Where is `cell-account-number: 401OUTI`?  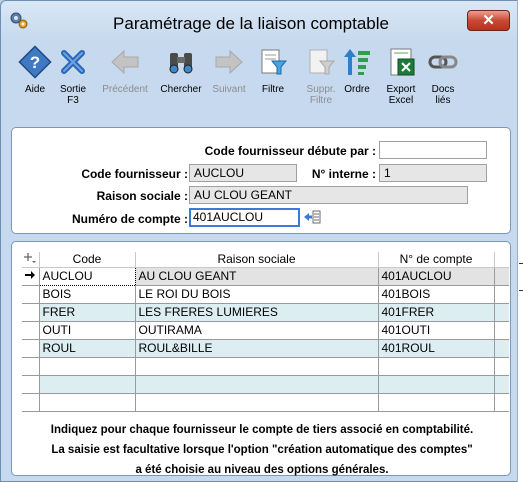 cell-account-number: 401OUTI is located at coordinates (436, 330).